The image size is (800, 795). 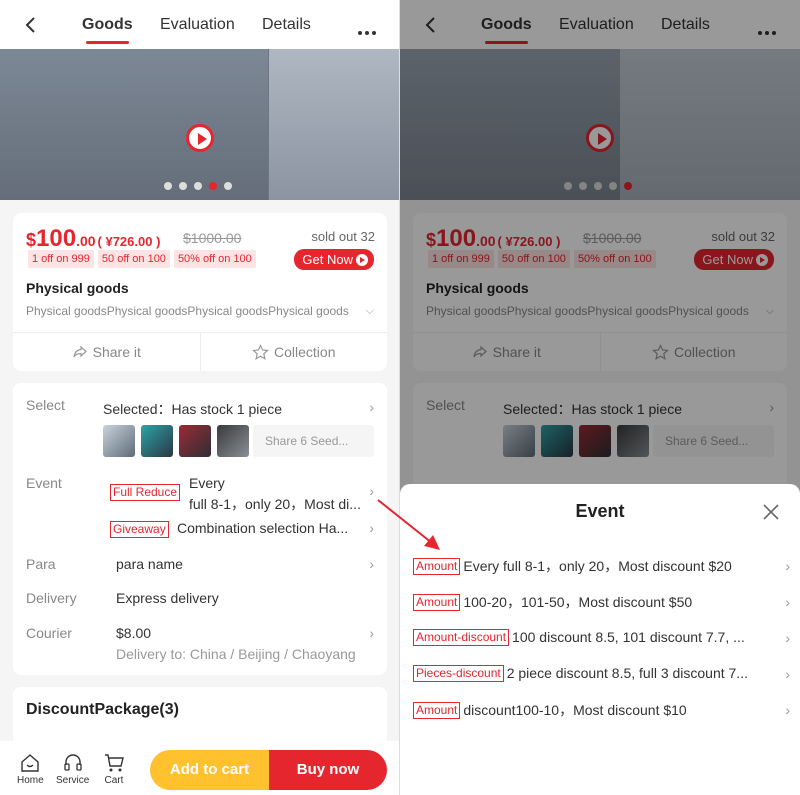 What do you see at coordinates (107, 30) in the screenshot?
I see `tab-goods: Goods` at bounding box center [107, 30].